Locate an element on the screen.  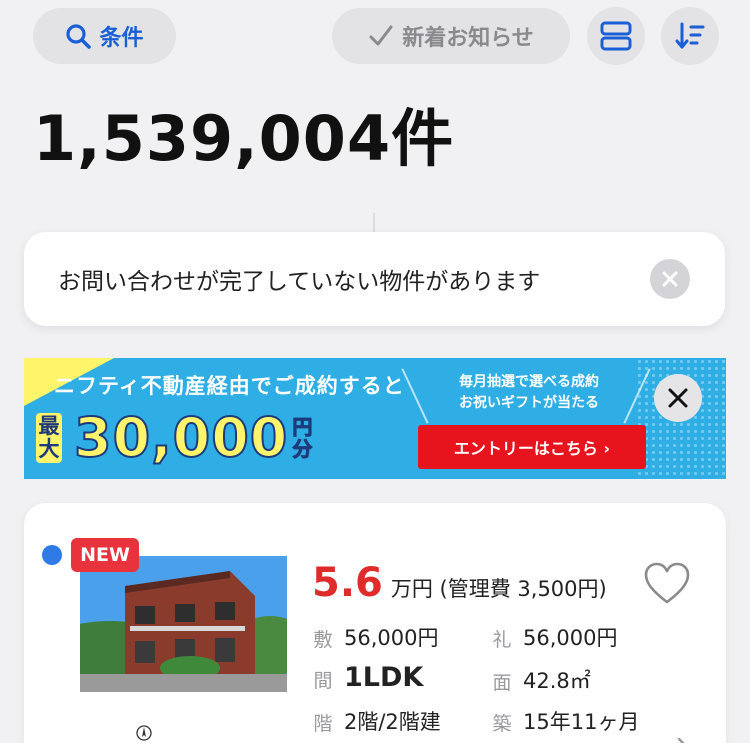
spec-value: 2階/2階建 is located at coordinates (392, 722).